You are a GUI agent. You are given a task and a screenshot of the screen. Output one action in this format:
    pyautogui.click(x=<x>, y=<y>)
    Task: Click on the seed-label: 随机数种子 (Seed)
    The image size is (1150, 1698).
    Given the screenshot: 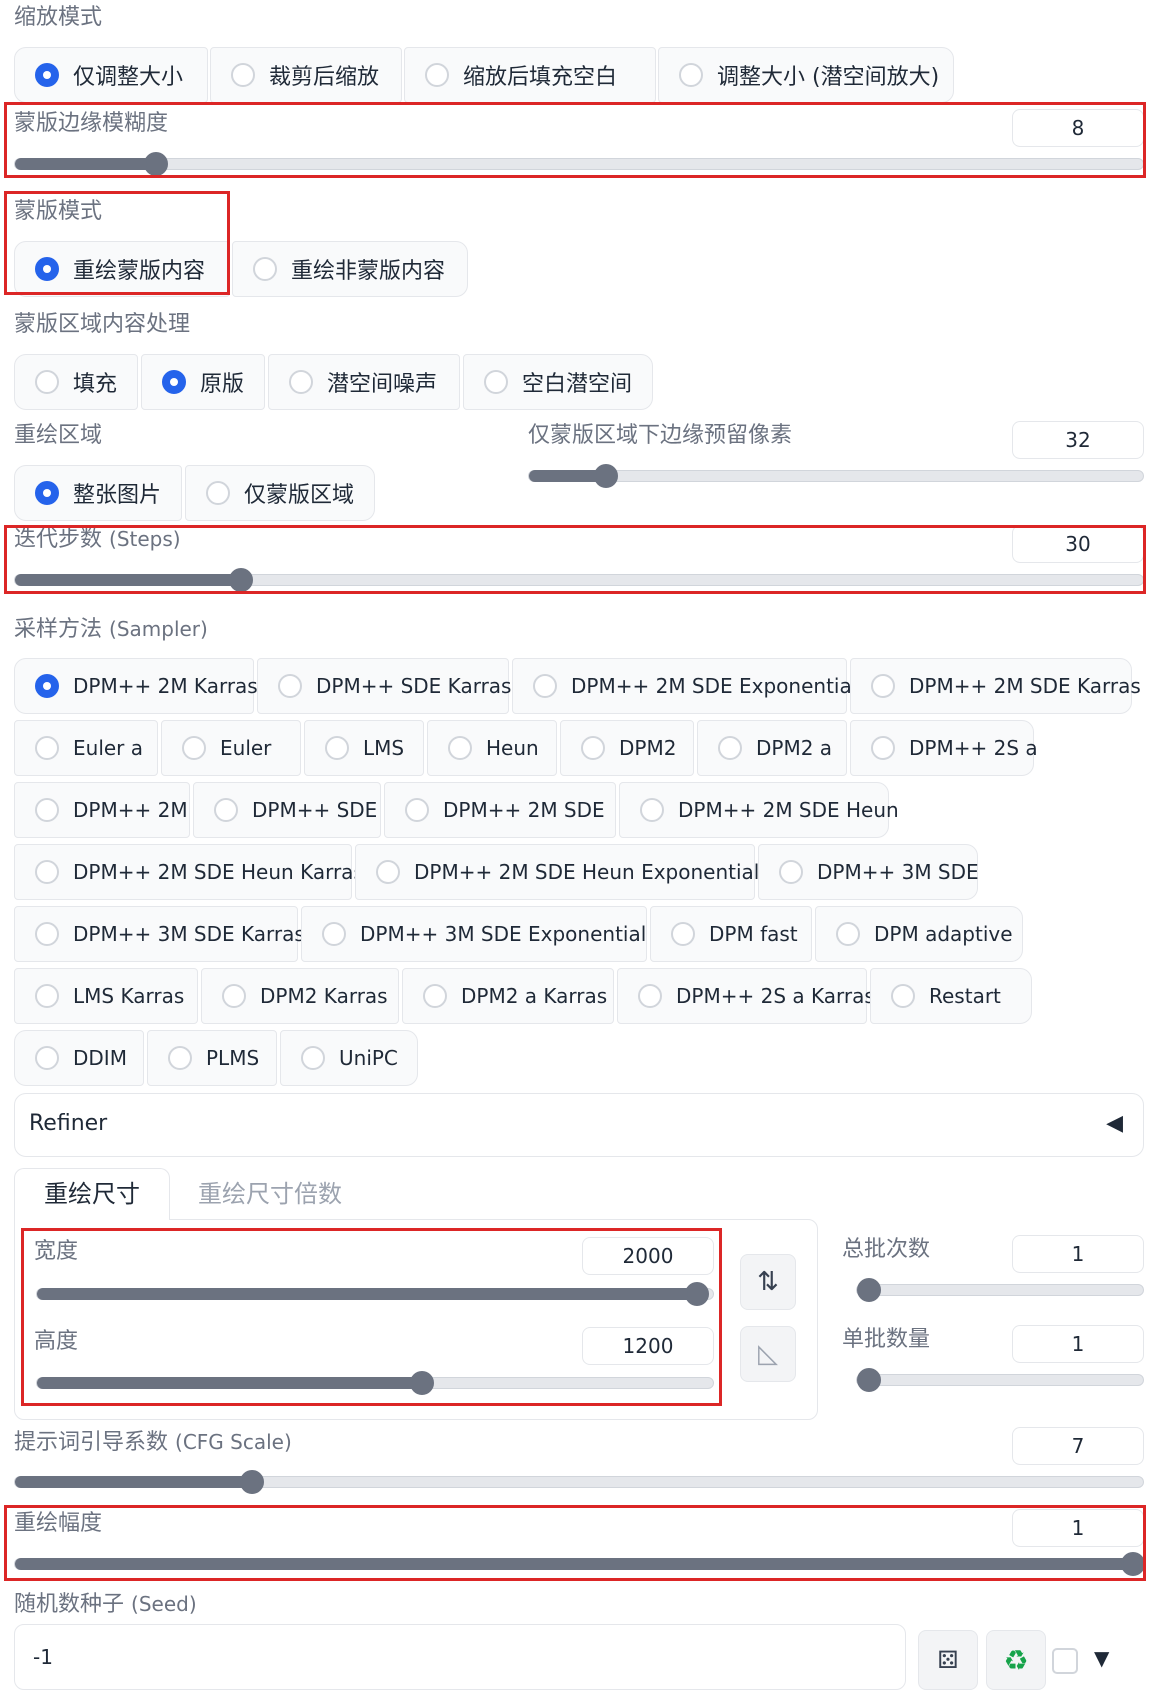 What is the action you would take?
    pyautogui.click(x=105, y=1604)
    